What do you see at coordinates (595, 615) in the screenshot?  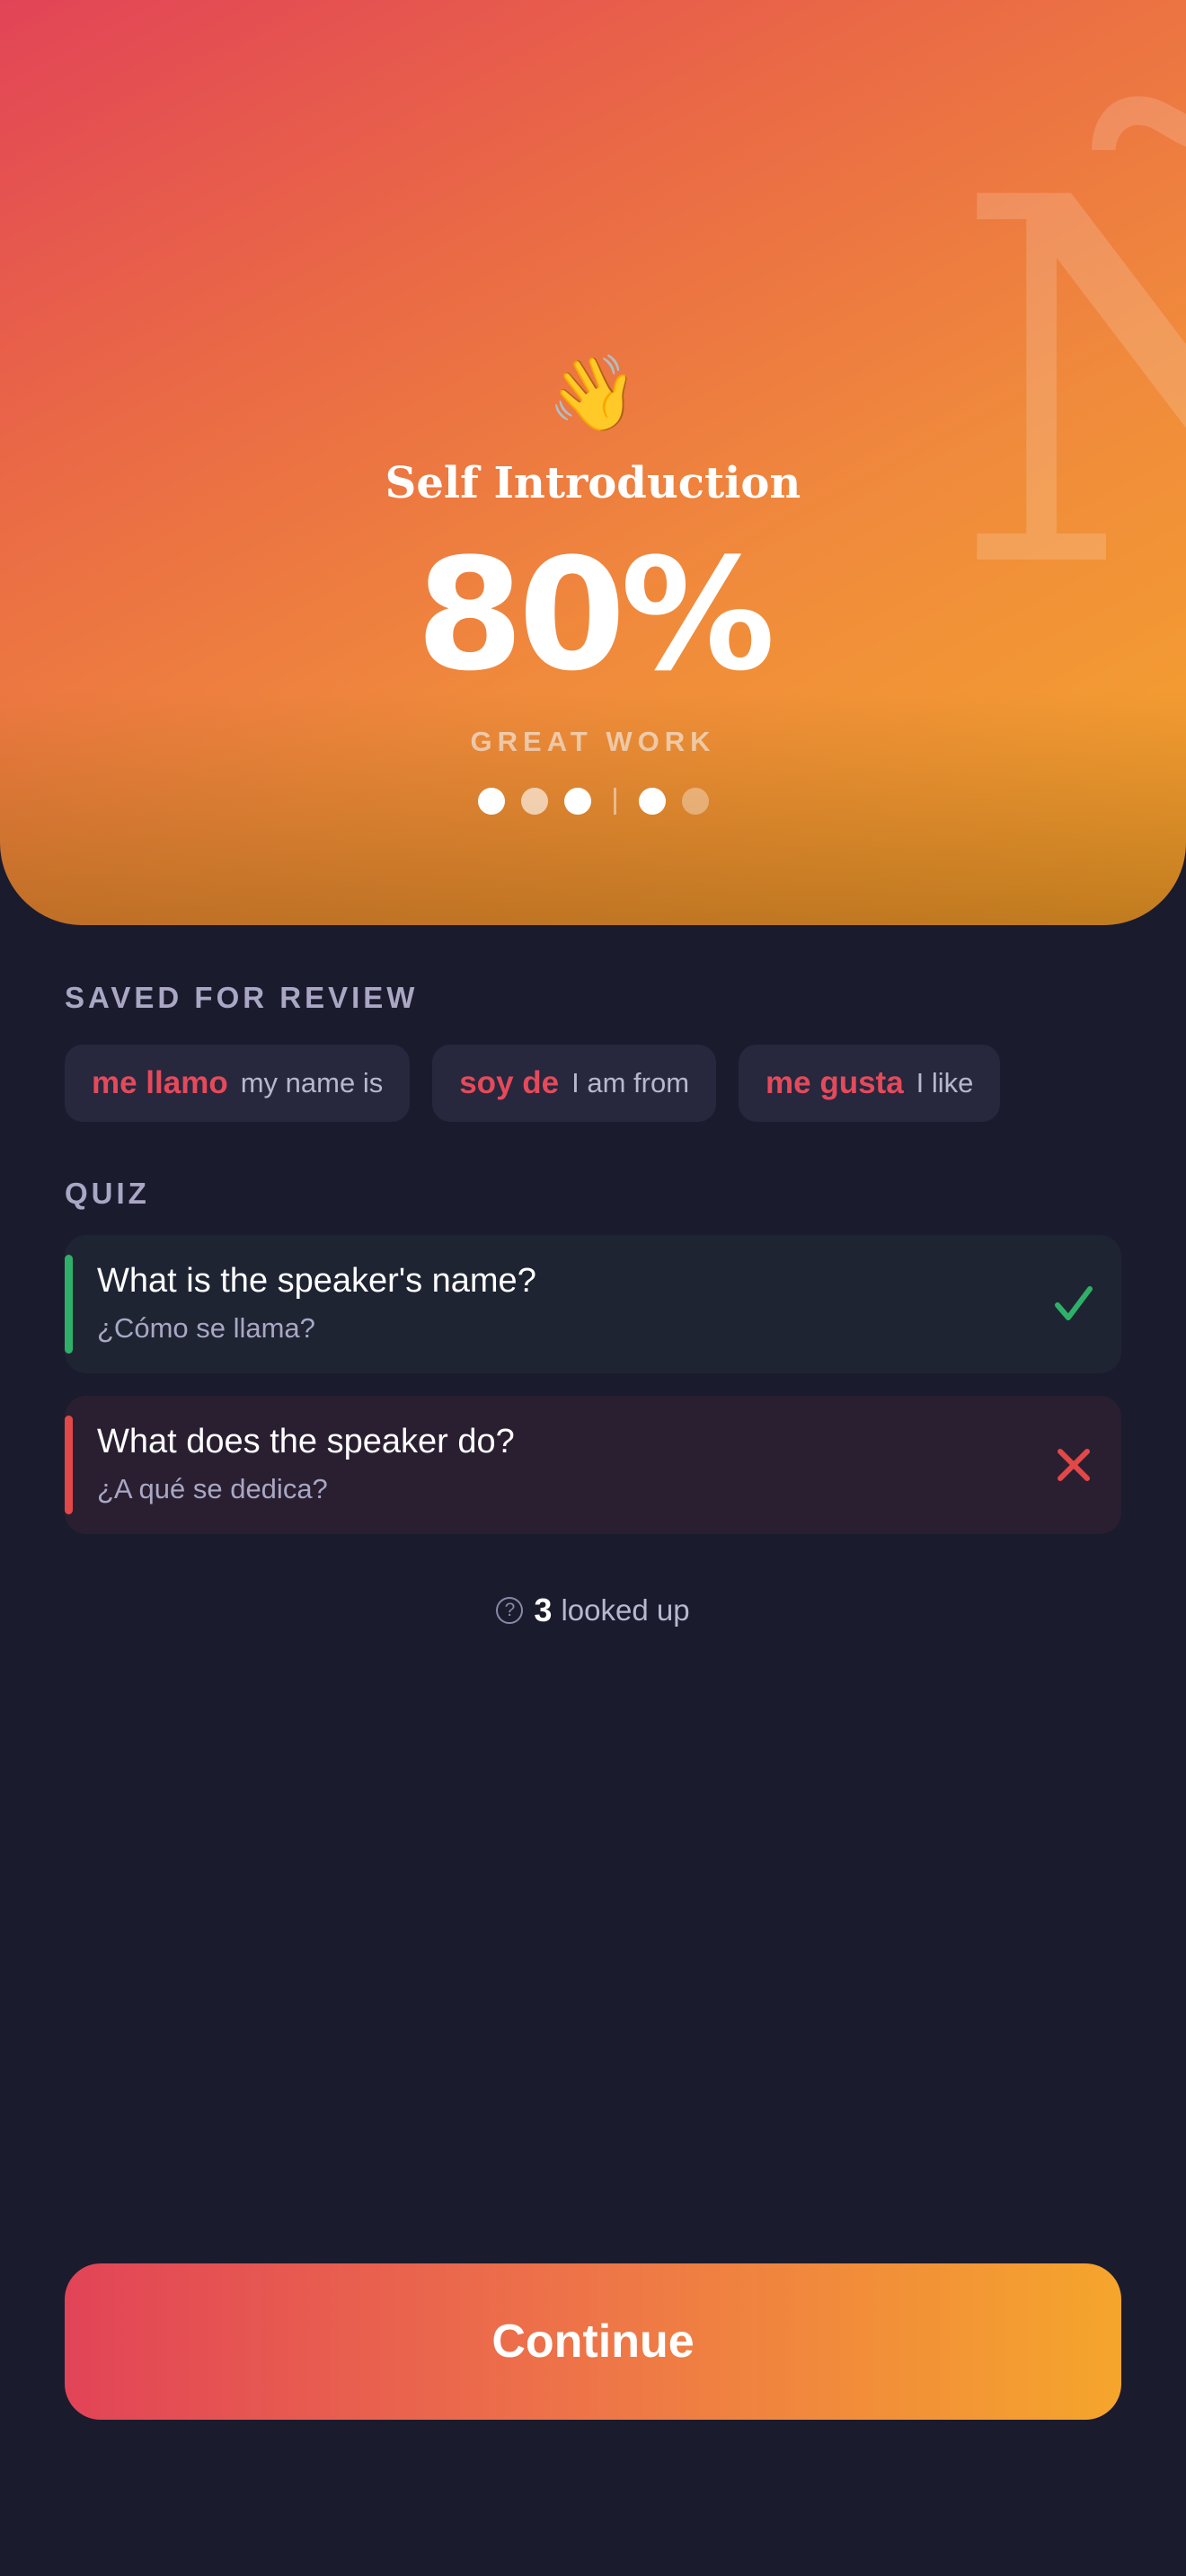 I see `score-percentage: 80%` at bounding box center [595, 615].